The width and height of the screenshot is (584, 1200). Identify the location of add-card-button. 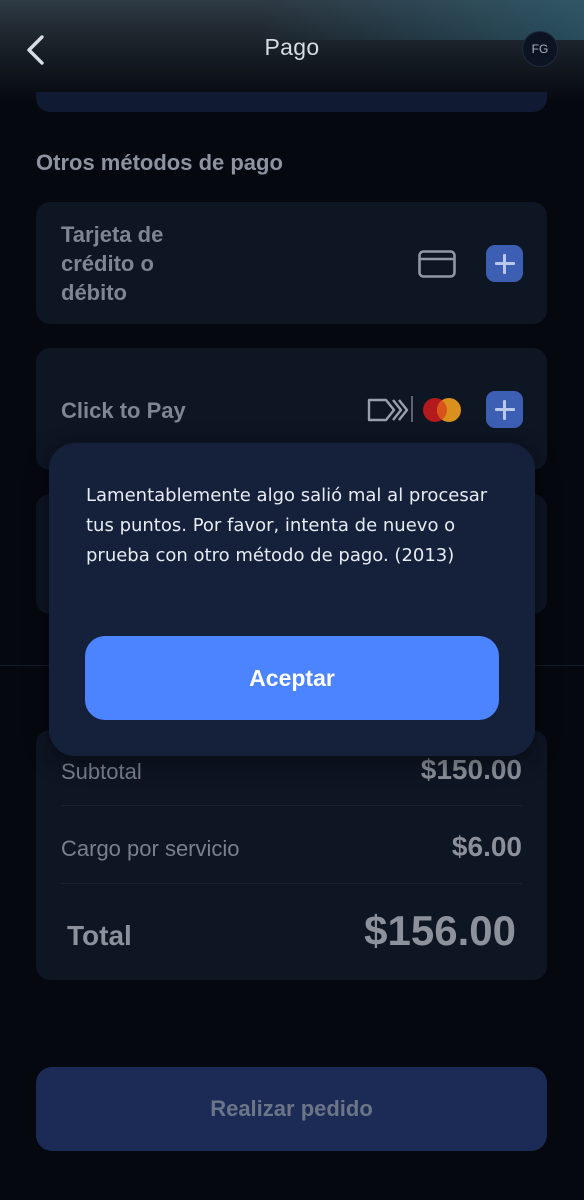
(504, 263).